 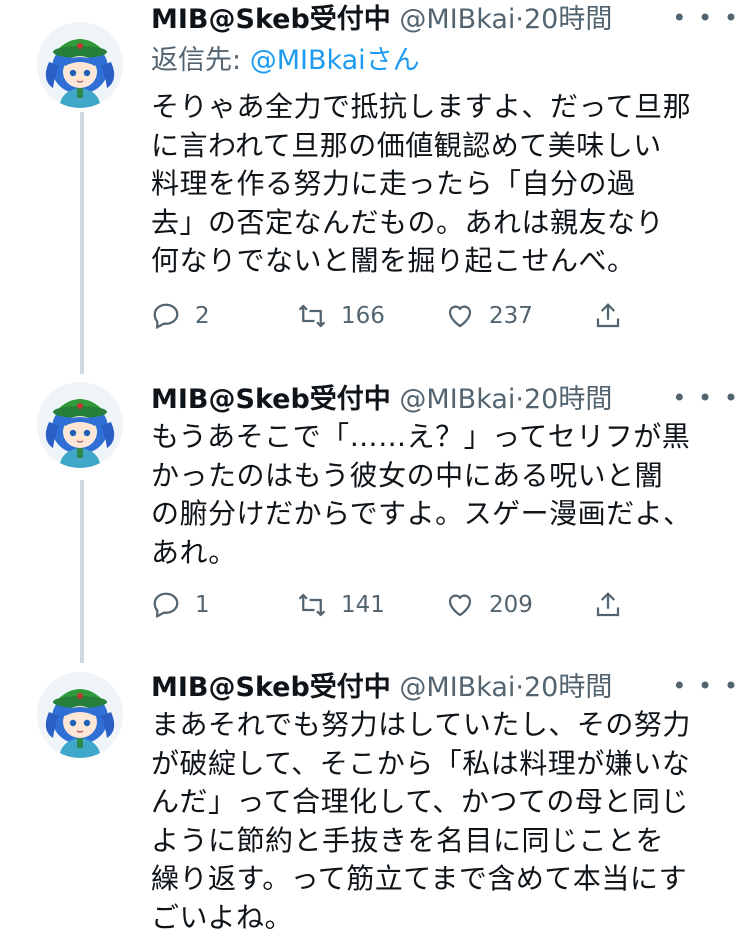 What do you see at coordinates (363, 316) in the screenshot?
I see `retweet-count: 166` at bounding box center [363, 316].